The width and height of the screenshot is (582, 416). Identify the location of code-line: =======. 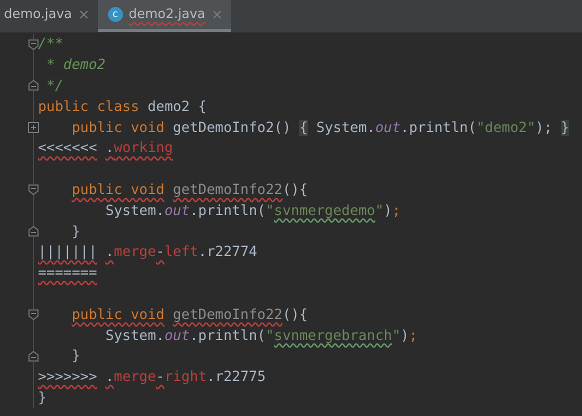
(68, 273).